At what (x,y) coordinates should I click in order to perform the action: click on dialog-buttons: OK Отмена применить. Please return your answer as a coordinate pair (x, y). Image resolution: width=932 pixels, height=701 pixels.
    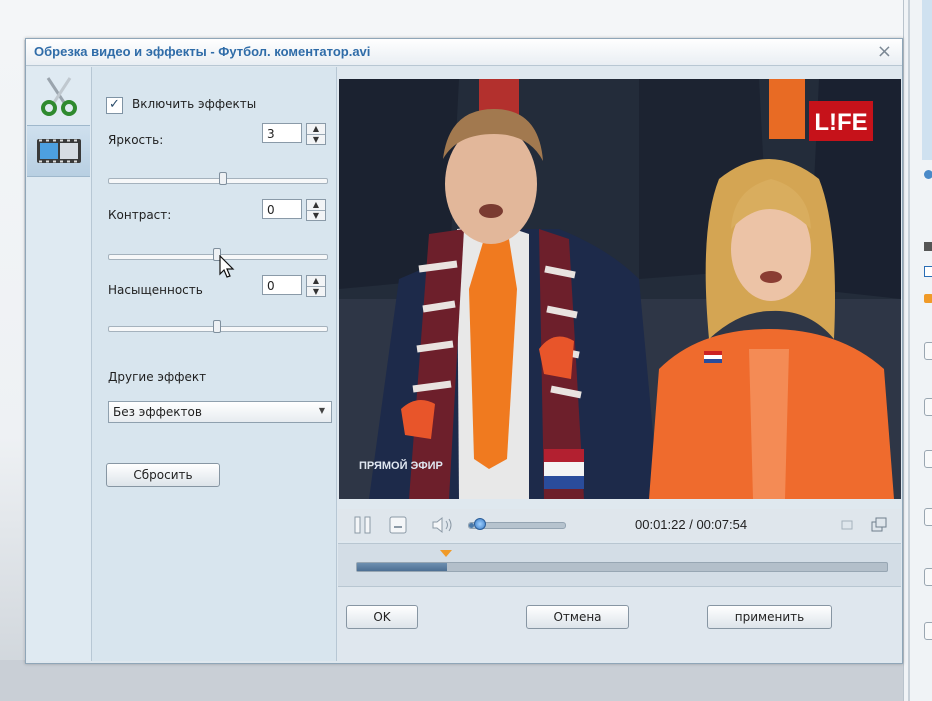
    Looking at the image, I should click on (619, 624).